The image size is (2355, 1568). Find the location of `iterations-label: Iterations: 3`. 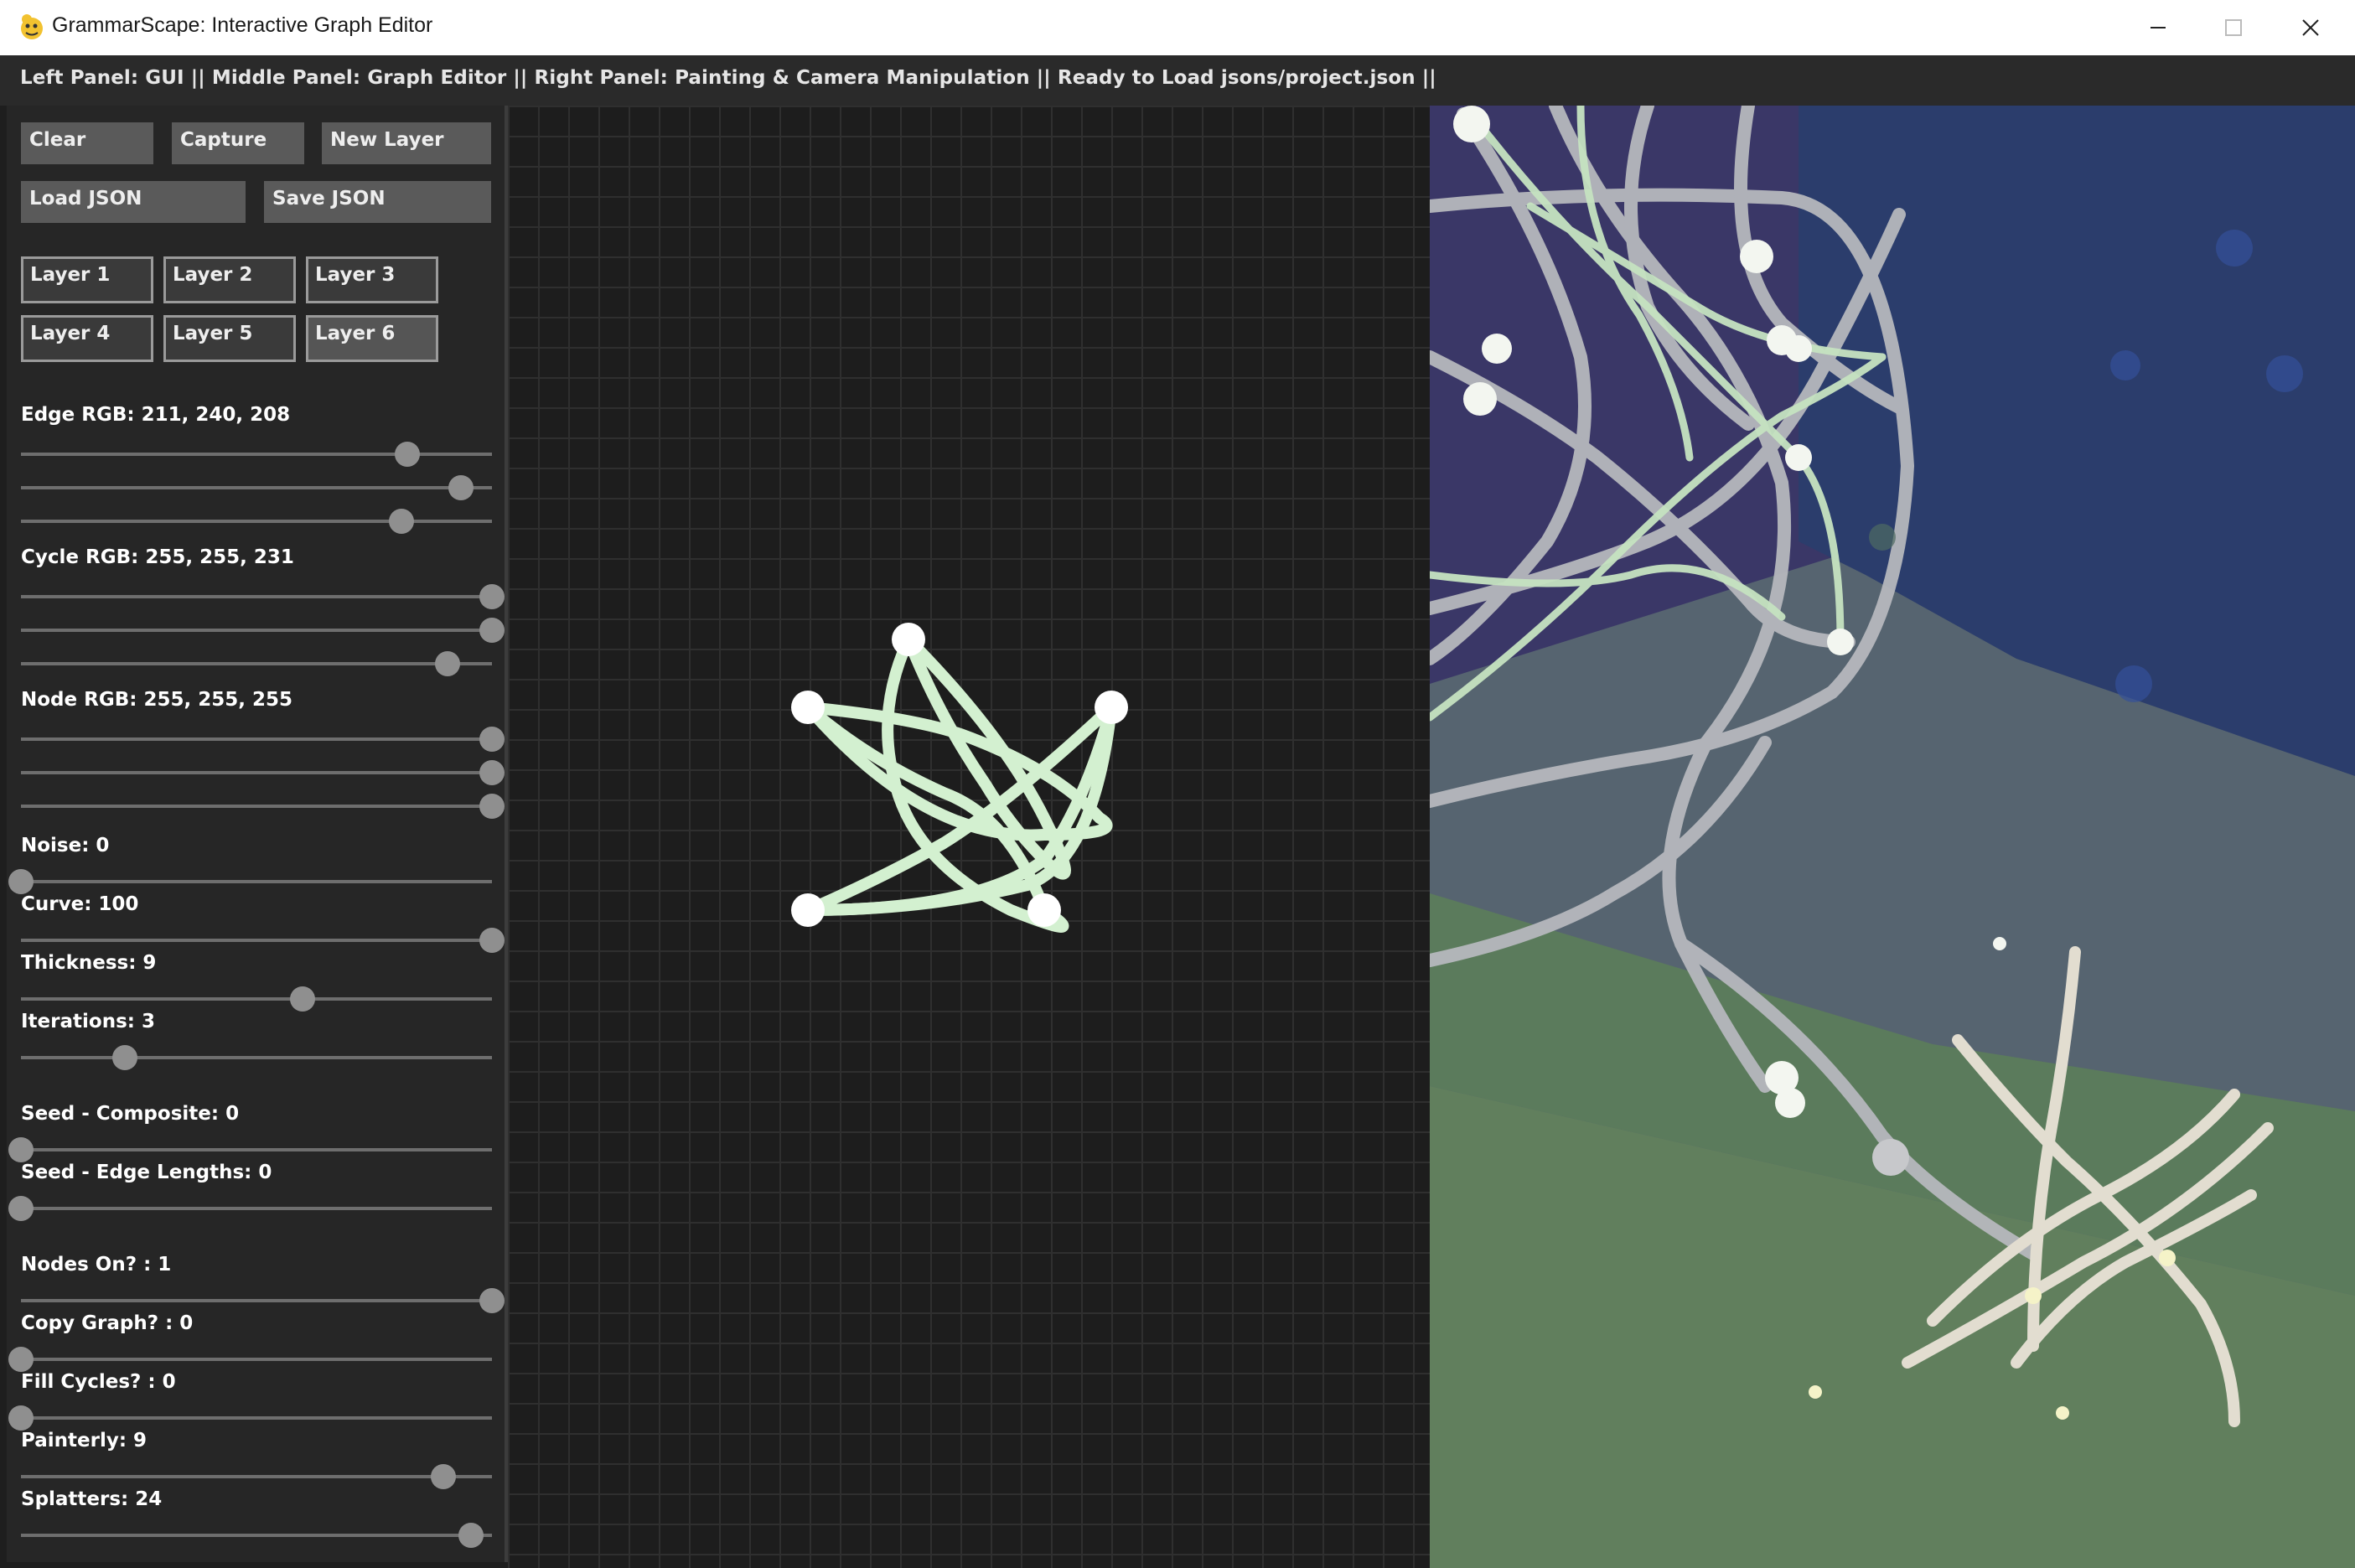

iterations-label: Iterations: 3 is located at coordinates (88, 1022).